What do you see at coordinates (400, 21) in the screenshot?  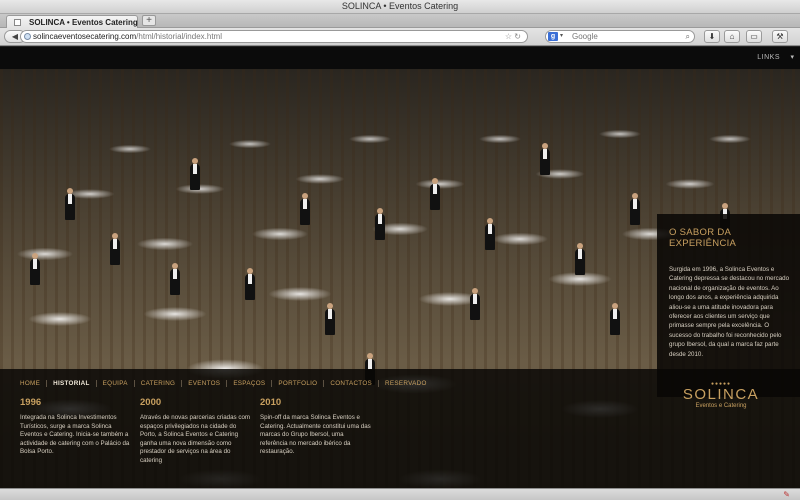 I see `tab-bar: SOLINCA • Eventos Catering +` at bounding box center [400, 21].